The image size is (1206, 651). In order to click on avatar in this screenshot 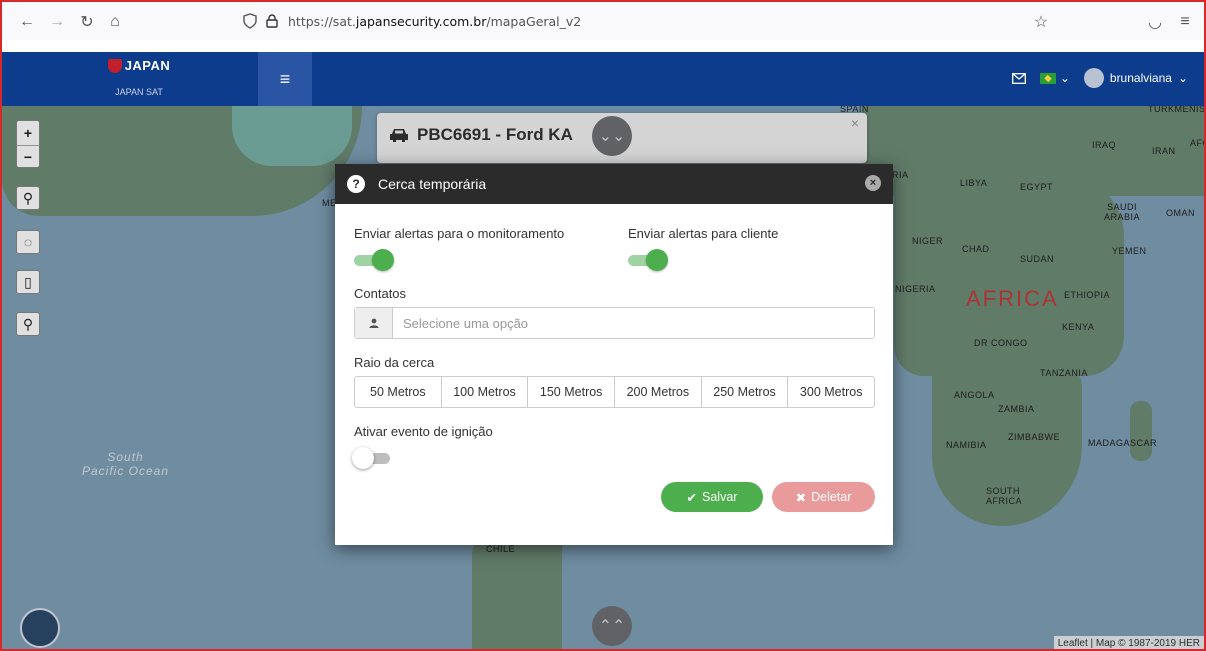, I will do `click(1093, 78)`.